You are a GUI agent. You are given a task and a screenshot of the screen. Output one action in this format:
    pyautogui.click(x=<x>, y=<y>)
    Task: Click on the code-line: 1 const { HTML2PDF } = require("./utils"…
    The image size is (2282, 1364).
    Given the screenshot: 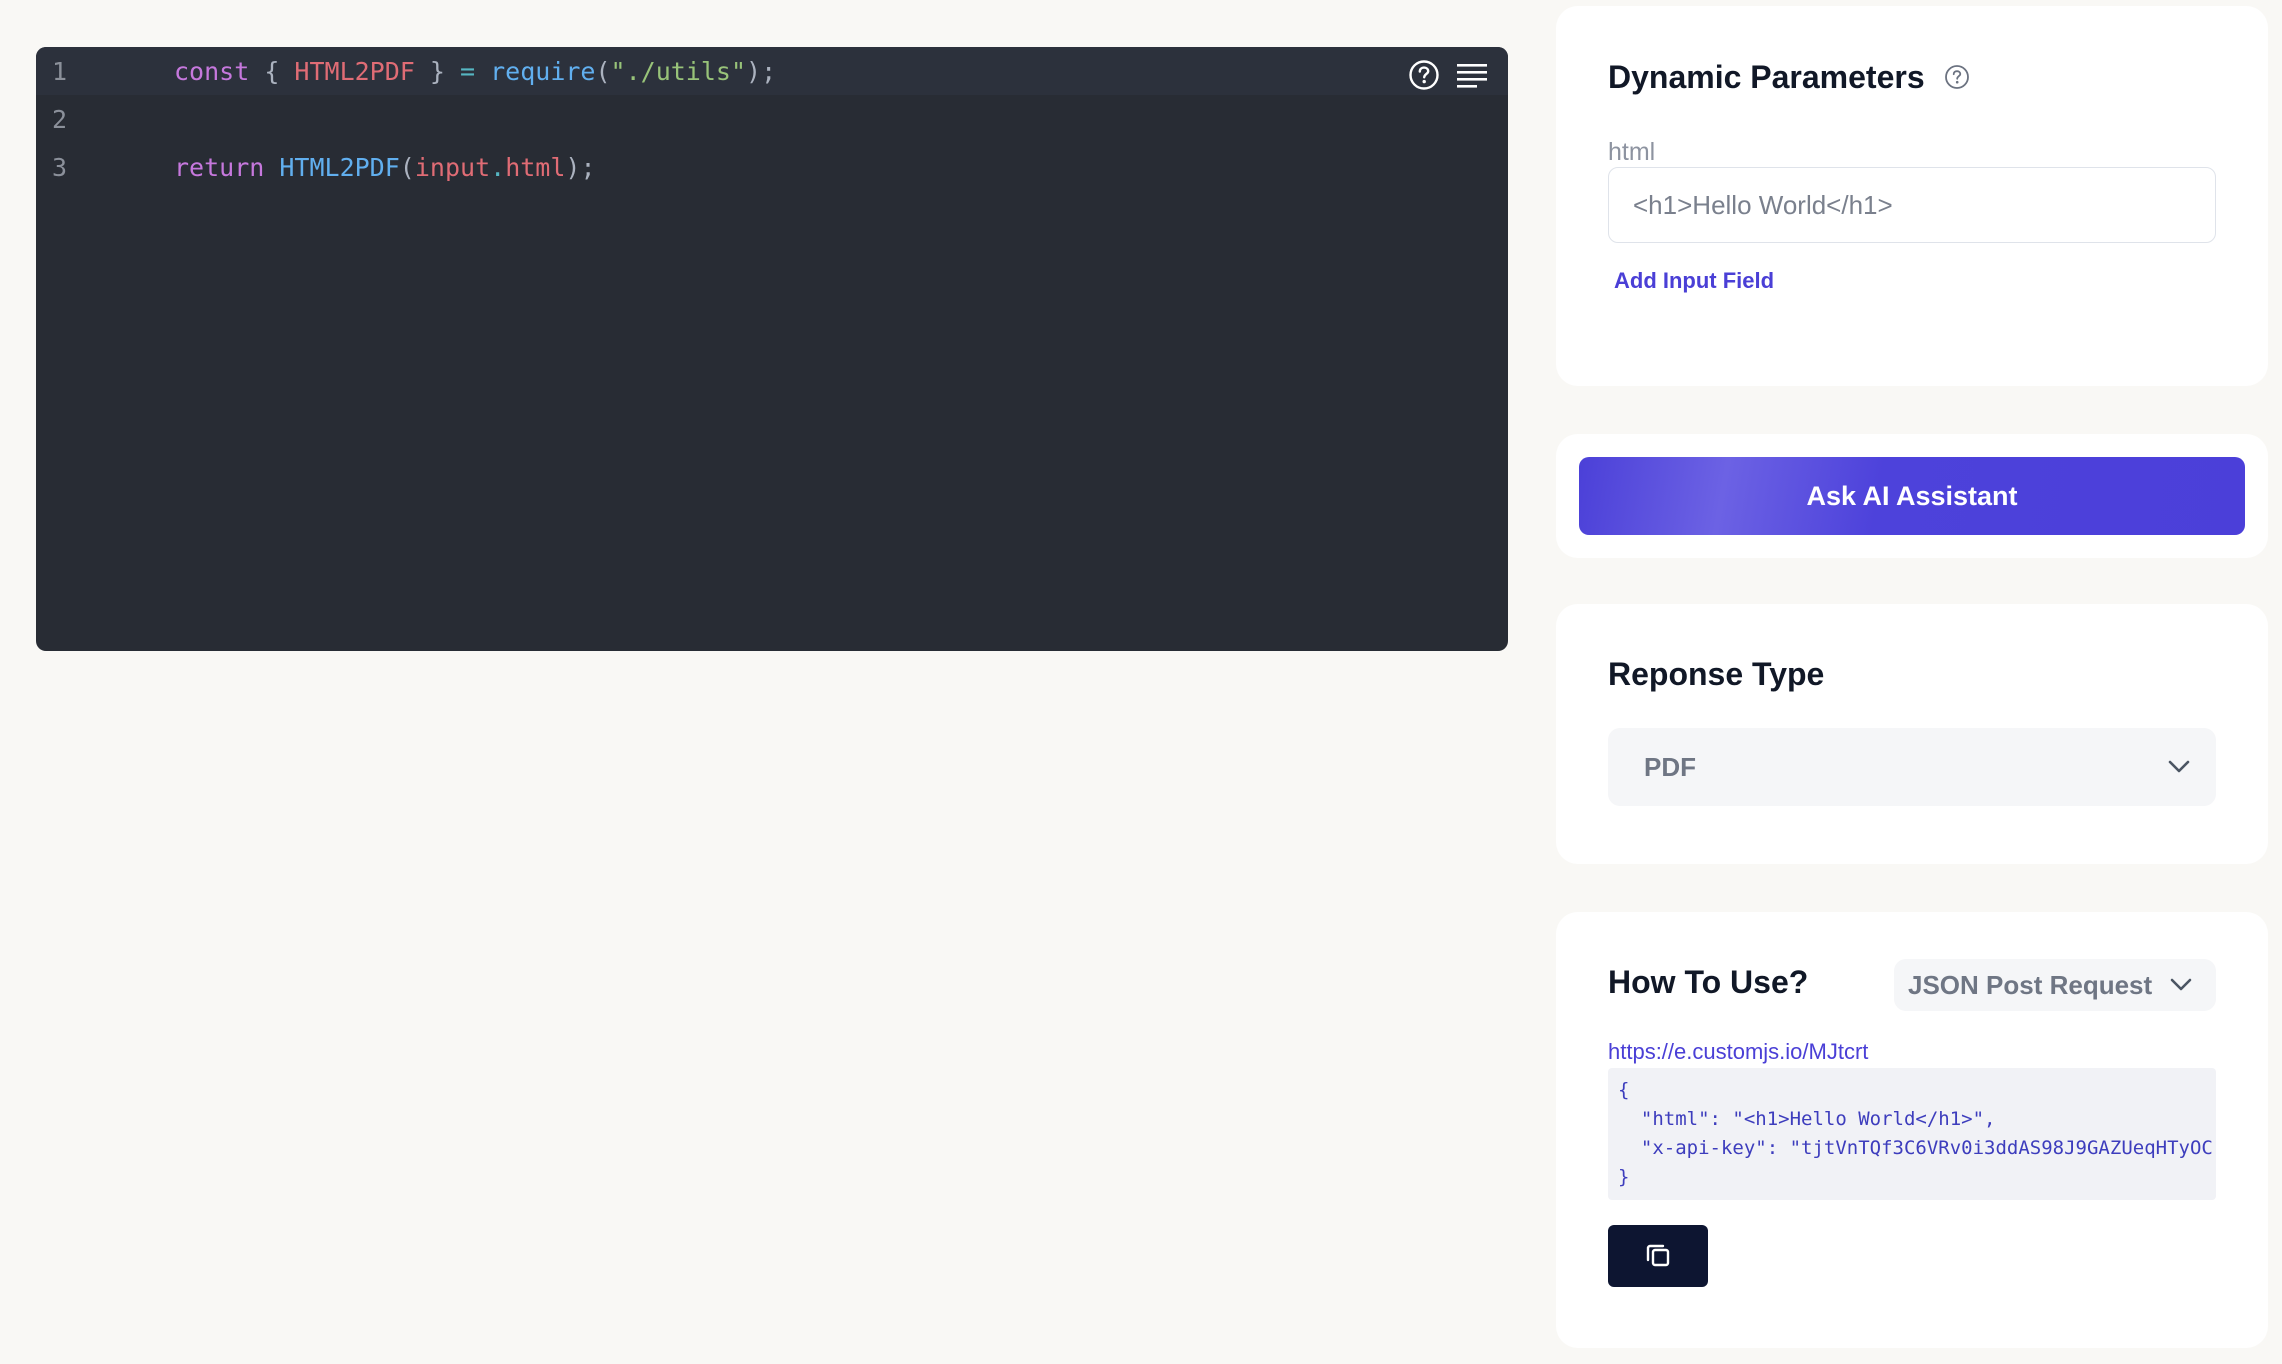 What is the action you would take?
    pyautogui.click(x=772, y=71)
    